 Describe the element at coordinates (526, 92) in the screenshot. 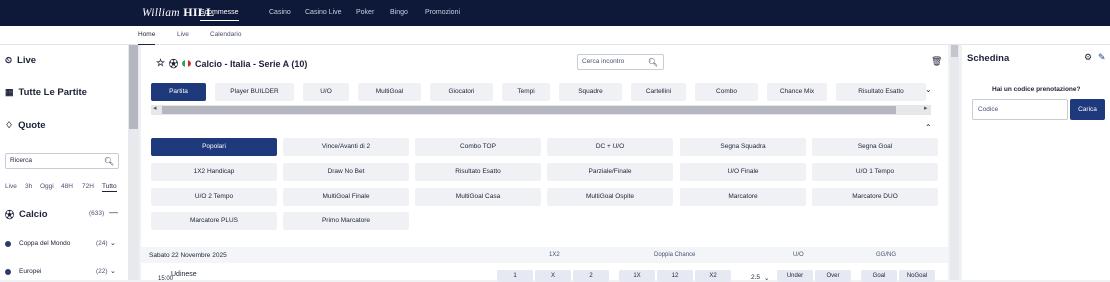

I see `tab-tempi: Tempi` at that location.